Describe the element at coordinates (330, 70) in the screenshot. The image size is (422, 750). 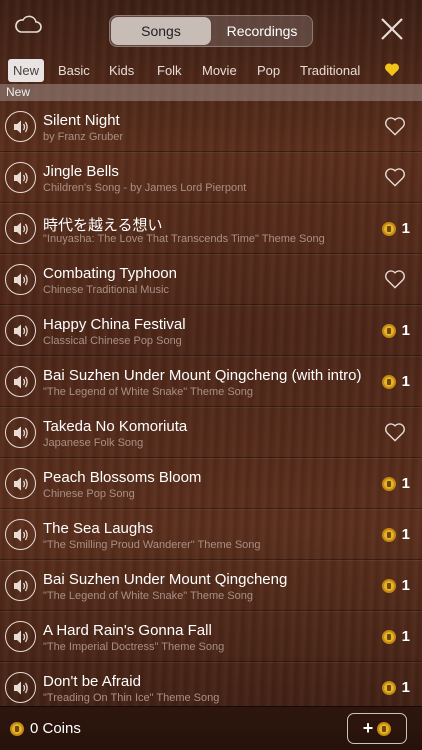
I see `category-traditional: Traditional` at that location.